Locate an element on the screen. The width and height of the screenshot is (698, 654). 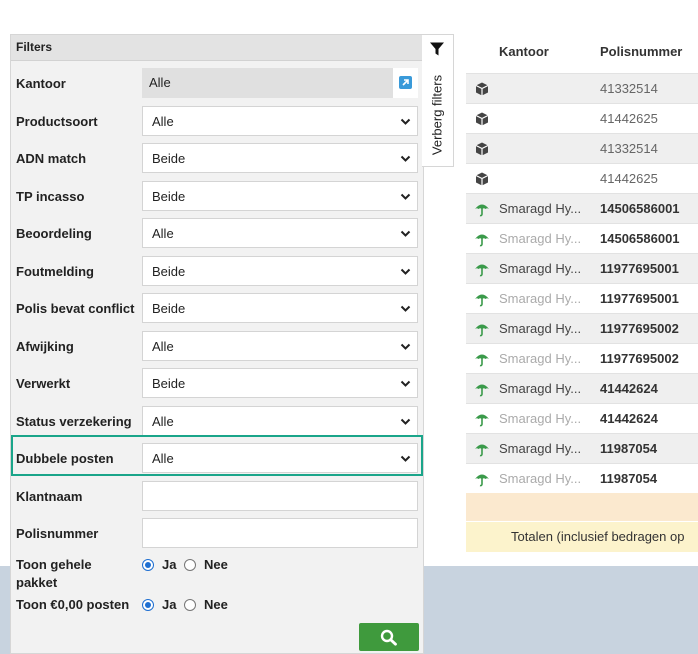
polis-bevat-conflict-select: Beide is located at coordinates (280, 308).